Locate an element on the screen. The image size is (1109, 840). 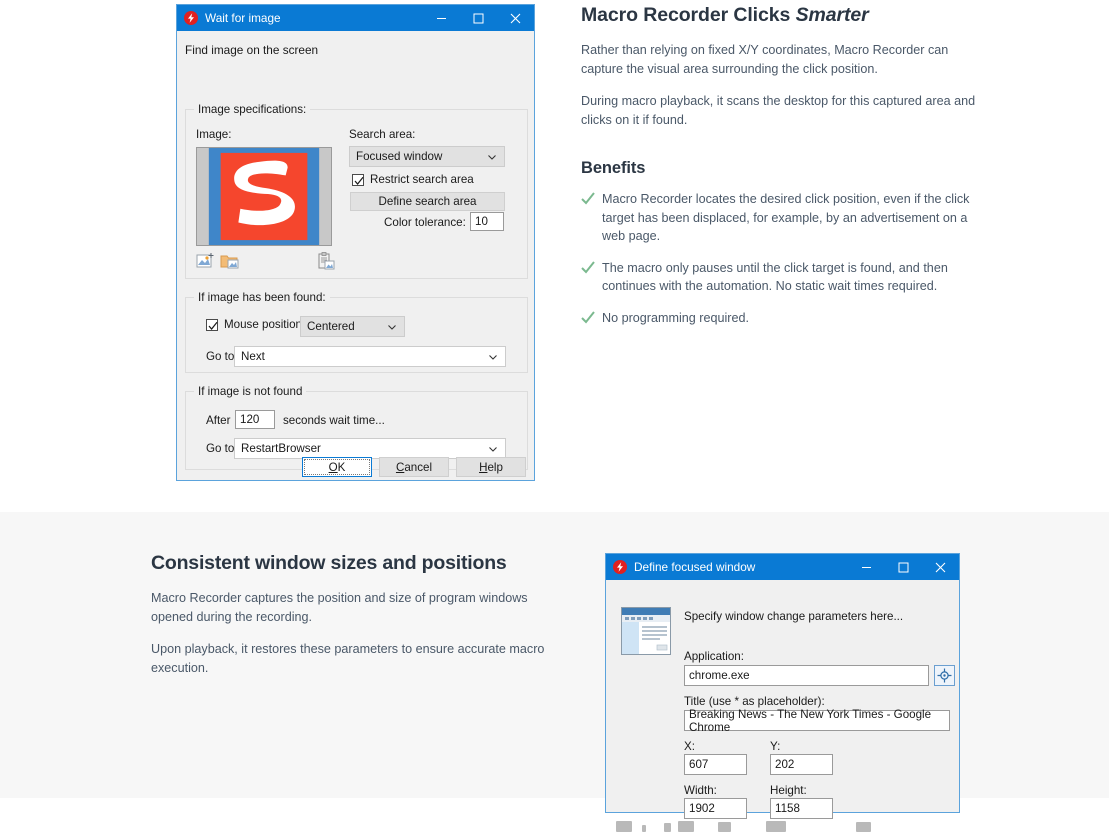
browser-window-illustration is located at coordinates (646, 631).